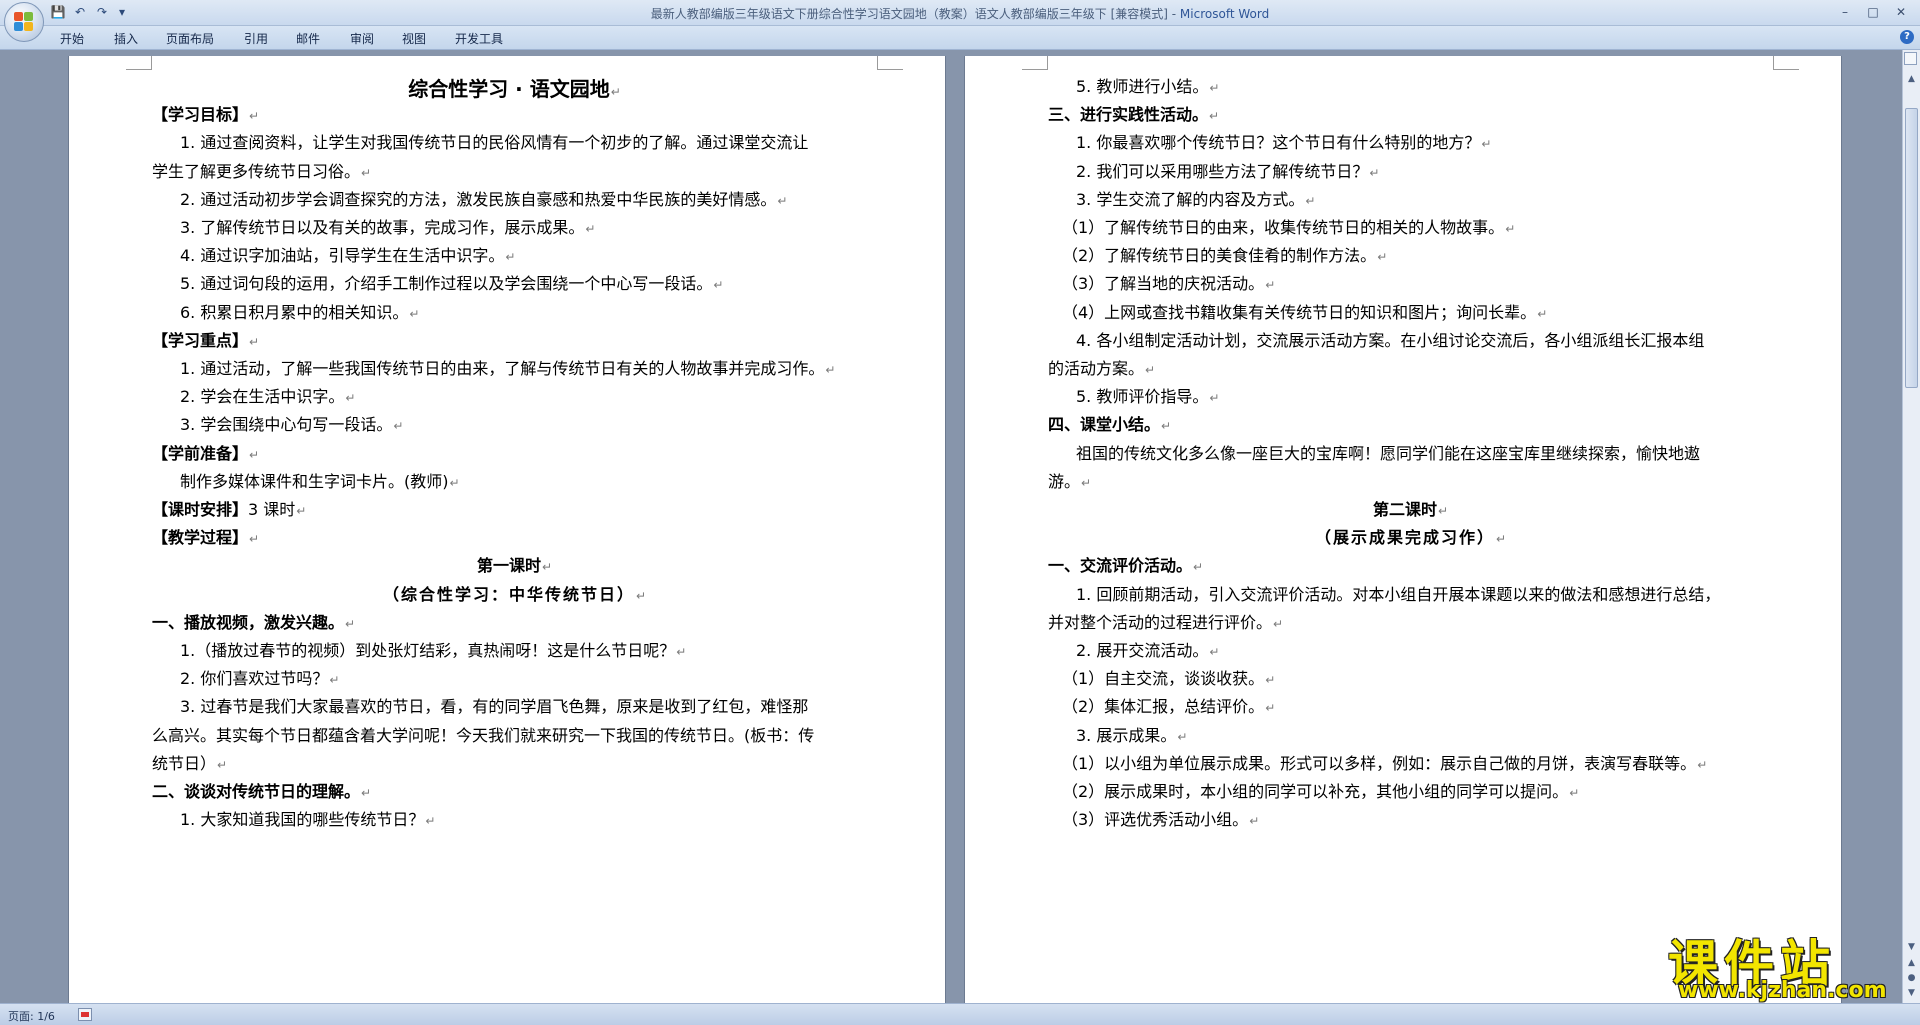 Image resolution: width=1920 pixels, height=1025 pixels. Describe the element at coordinates (31, 1016) in the screenshot. I see `page-number-status: 页面: 1/6` at that location.